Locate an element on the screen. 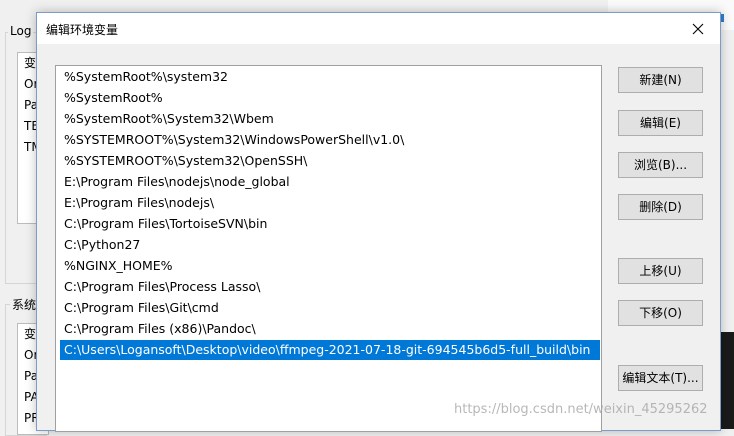  new-button: 新建(N) is located at coordinates (660, 80).